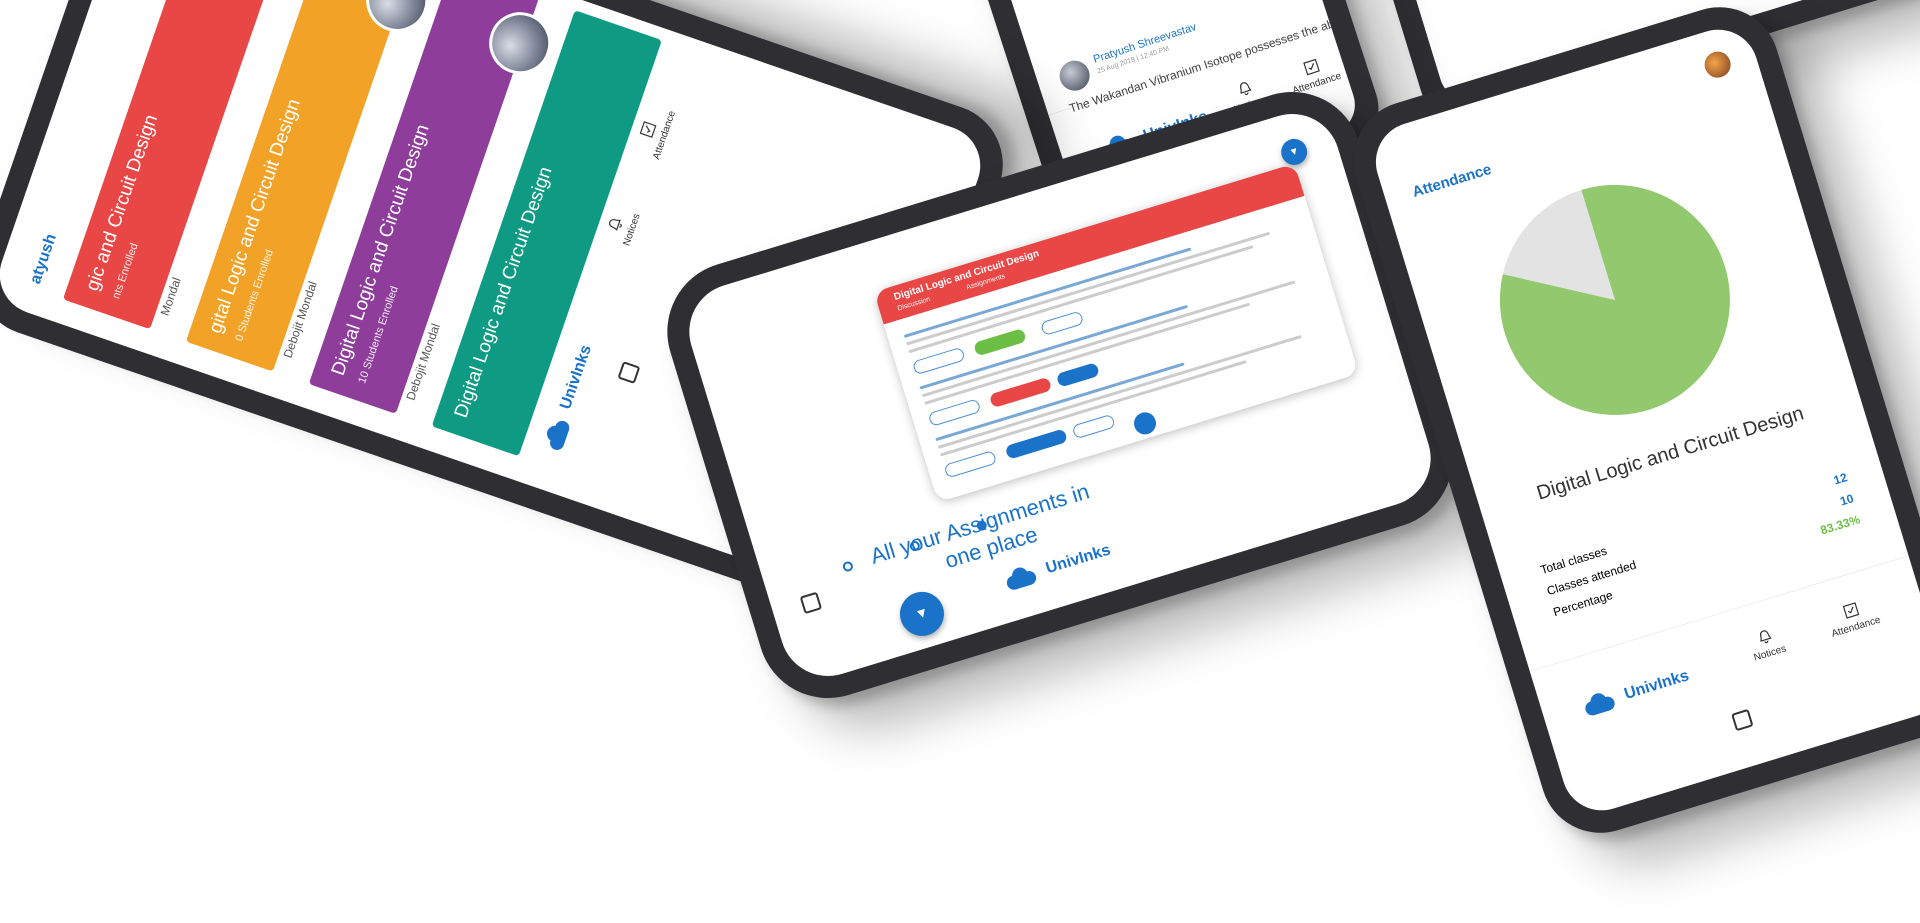 Image resolution: width=1920 pixels, height=923 pixels. I want to click on preview-fab, so click(1145, 423).